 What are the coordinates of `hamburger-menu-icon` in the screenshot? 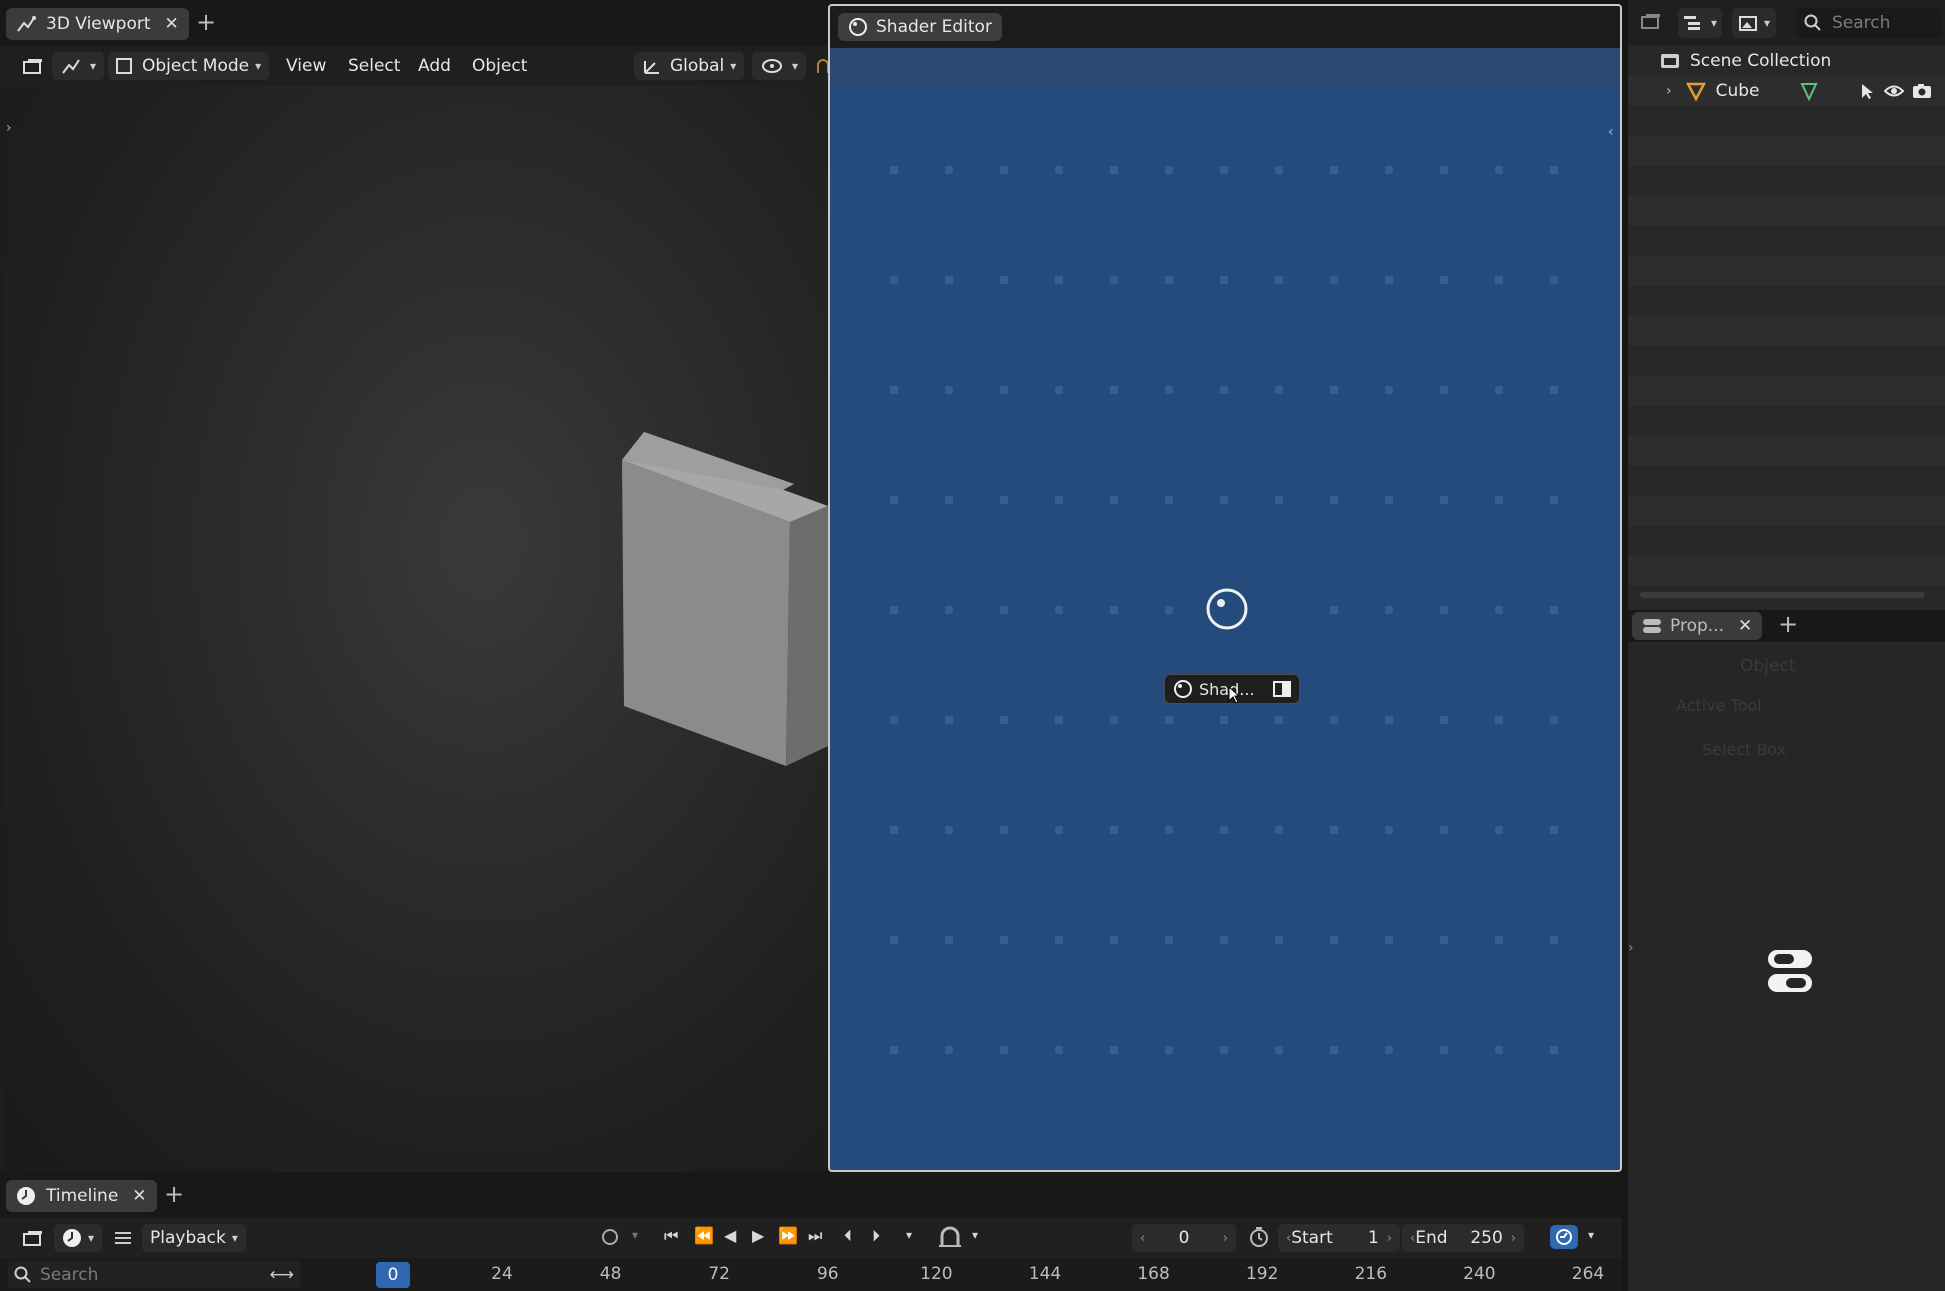 It's located at (123, 1238).